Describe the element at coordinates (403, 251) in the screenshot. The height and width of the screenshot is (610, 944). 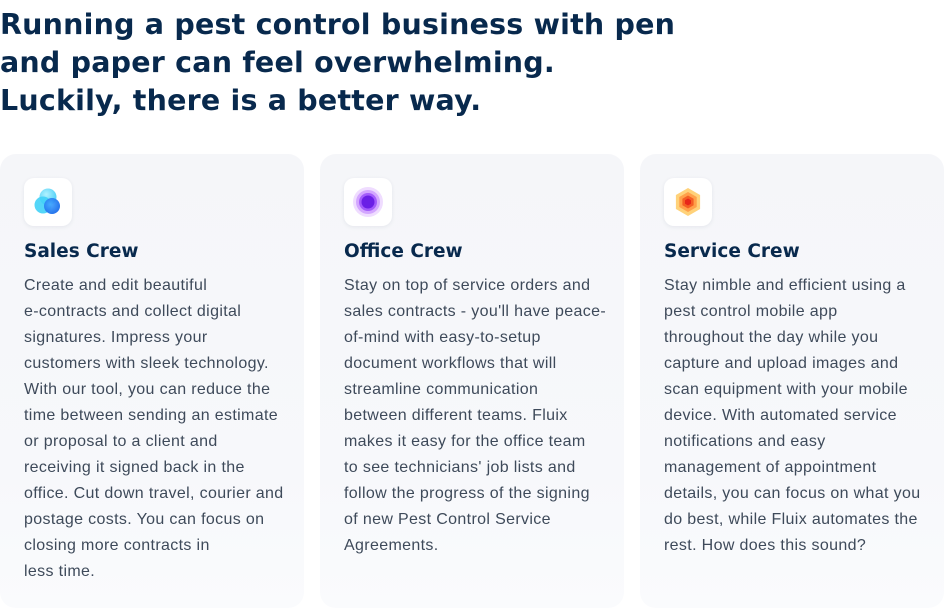
I see `card-title: Office Crew` at that location.